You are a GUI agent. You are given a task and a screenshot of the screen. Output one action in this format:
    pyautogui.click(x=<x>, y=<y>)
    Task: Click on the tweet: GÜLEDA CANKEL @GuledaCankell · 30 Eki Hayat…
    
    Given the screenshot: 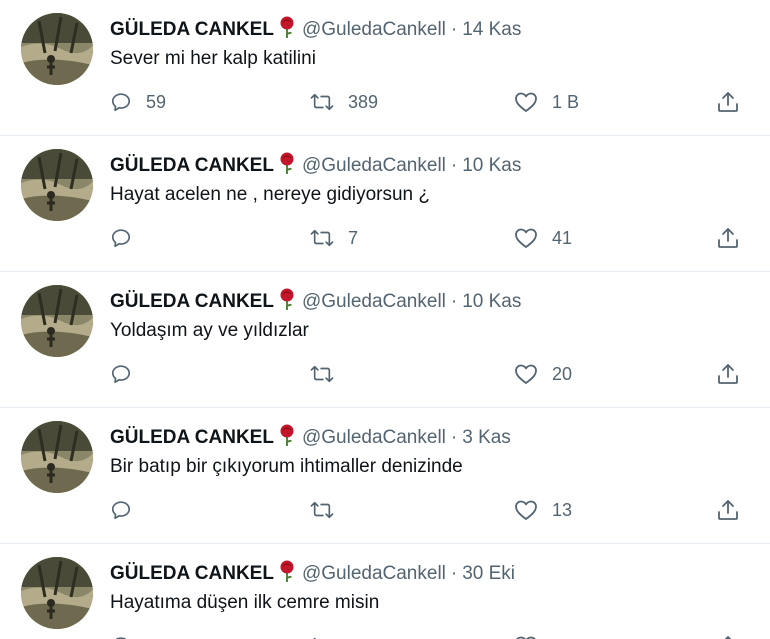 What is the action you would take?
    pyautogui.click(x=385, y=591)
    